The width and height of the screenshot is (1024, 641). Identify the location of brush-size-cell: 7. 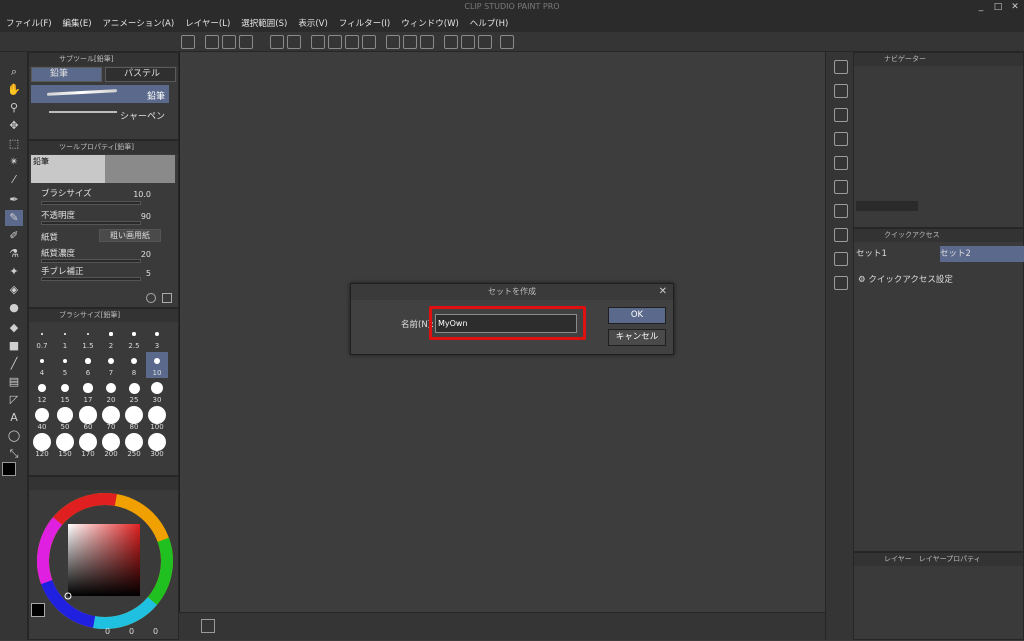
(111, 365).